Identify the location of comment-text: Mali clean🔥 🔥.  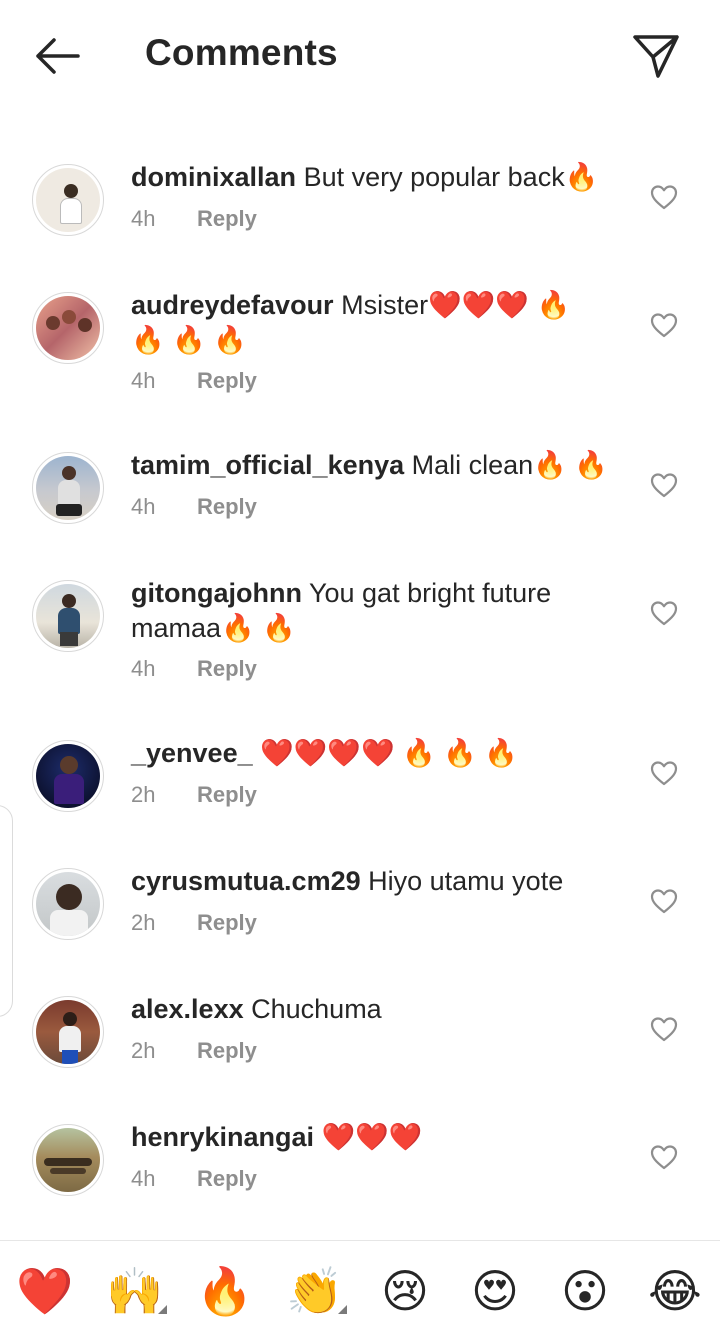
(509, 465).